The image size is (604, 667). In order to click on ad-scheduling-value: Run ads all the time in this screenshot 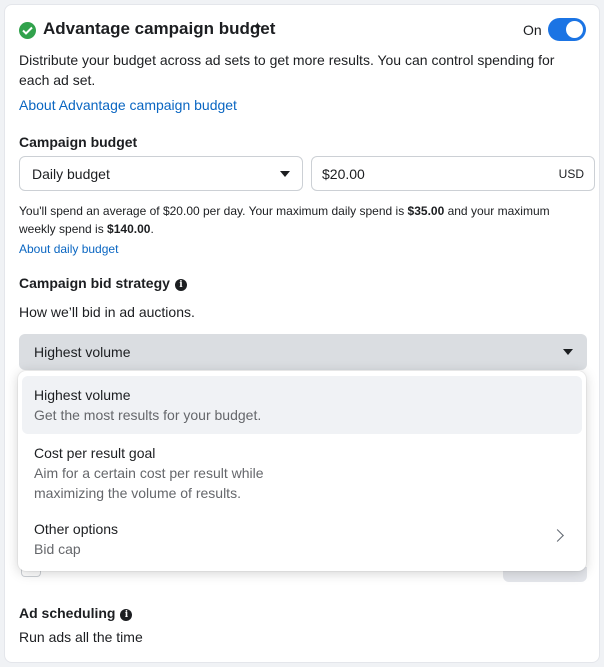, I will do `click(81, 637)`.